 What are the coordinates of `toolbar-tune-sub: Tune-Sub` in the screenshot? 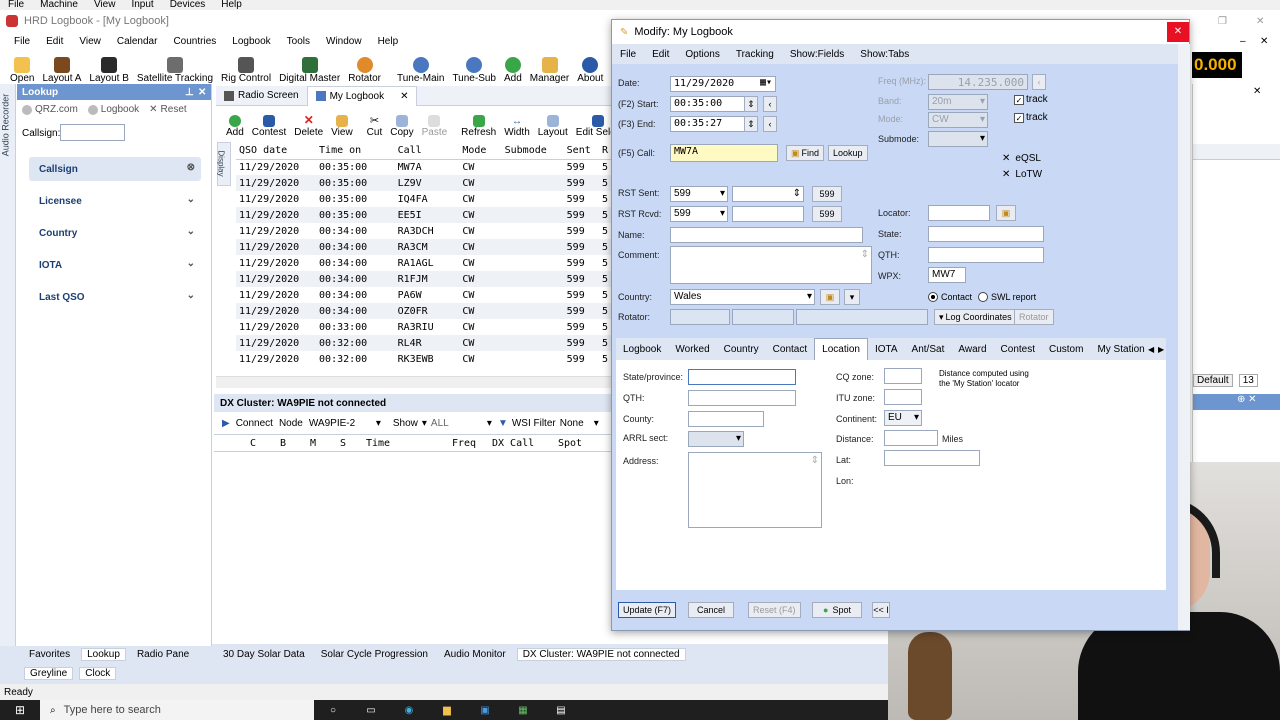 It's located at (474, 67).